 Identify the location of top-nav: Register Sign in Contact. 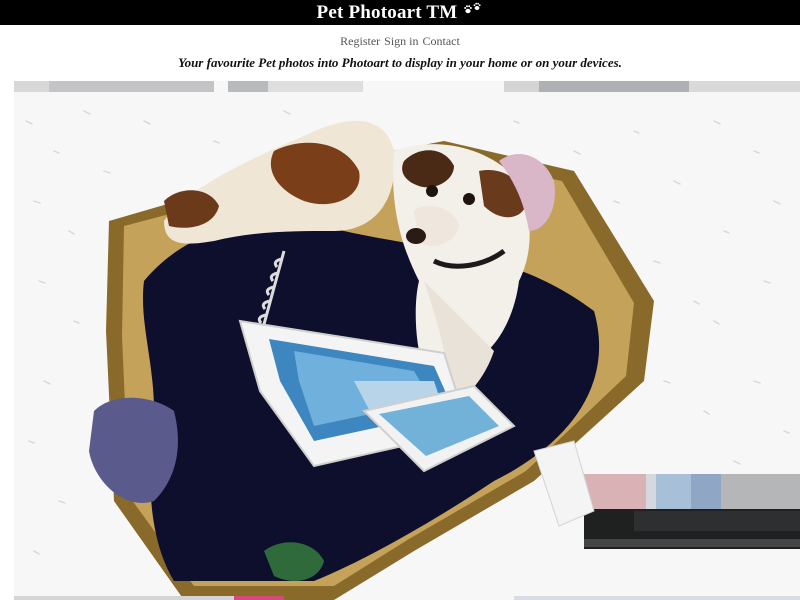
(400, 41).